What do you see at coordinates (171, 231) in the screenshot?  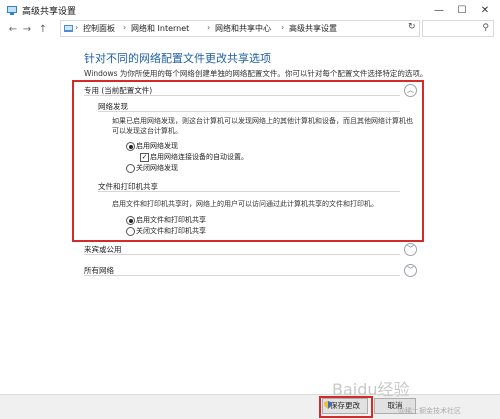 I see `sharing-off-label: 关闭文件和打印机共享` at bounding box center [171, 231].